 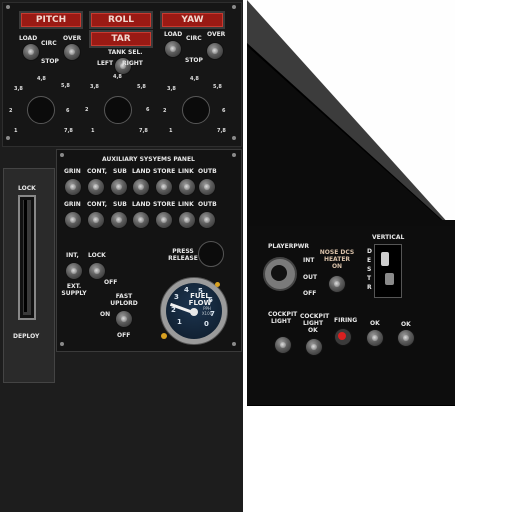 I want to click on vertical-letter: S, so click(x=369, y=269).